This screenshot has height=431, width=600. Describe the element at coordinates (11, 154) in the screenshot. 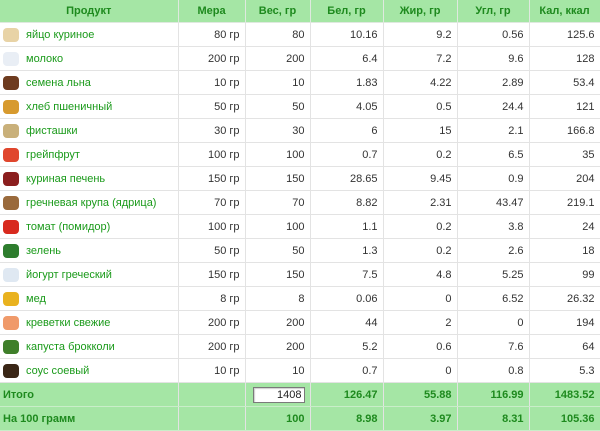

I see `grapefruit-icon` at that location.